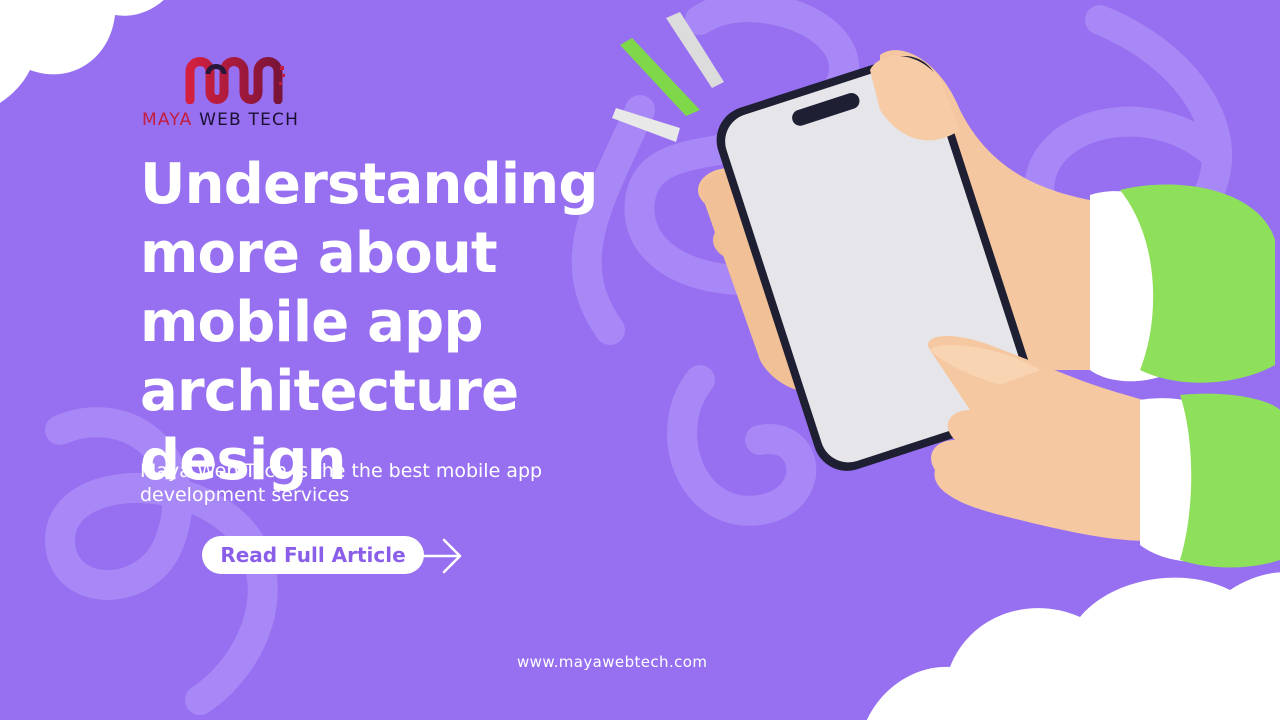 This screenshot has width=1280, height=720. I want to click on website-url-text: www.mayawebtech.com, so click(612, 662).